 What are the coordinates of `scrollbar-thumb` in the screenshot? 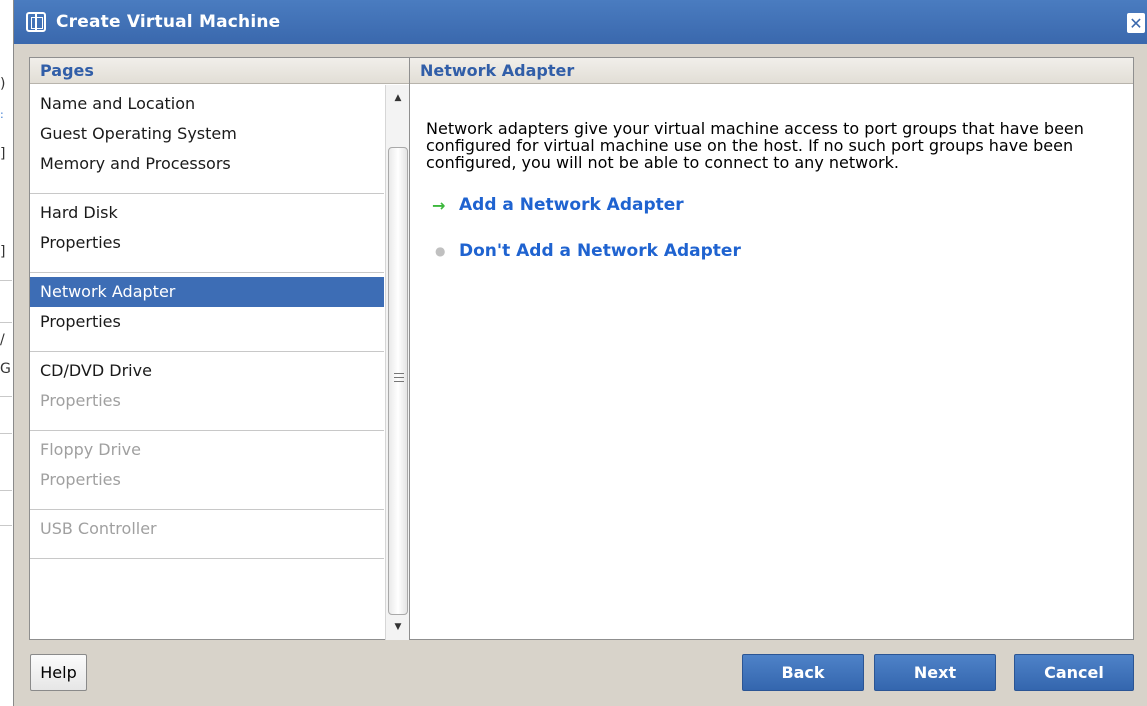 It's located at (398, 381).